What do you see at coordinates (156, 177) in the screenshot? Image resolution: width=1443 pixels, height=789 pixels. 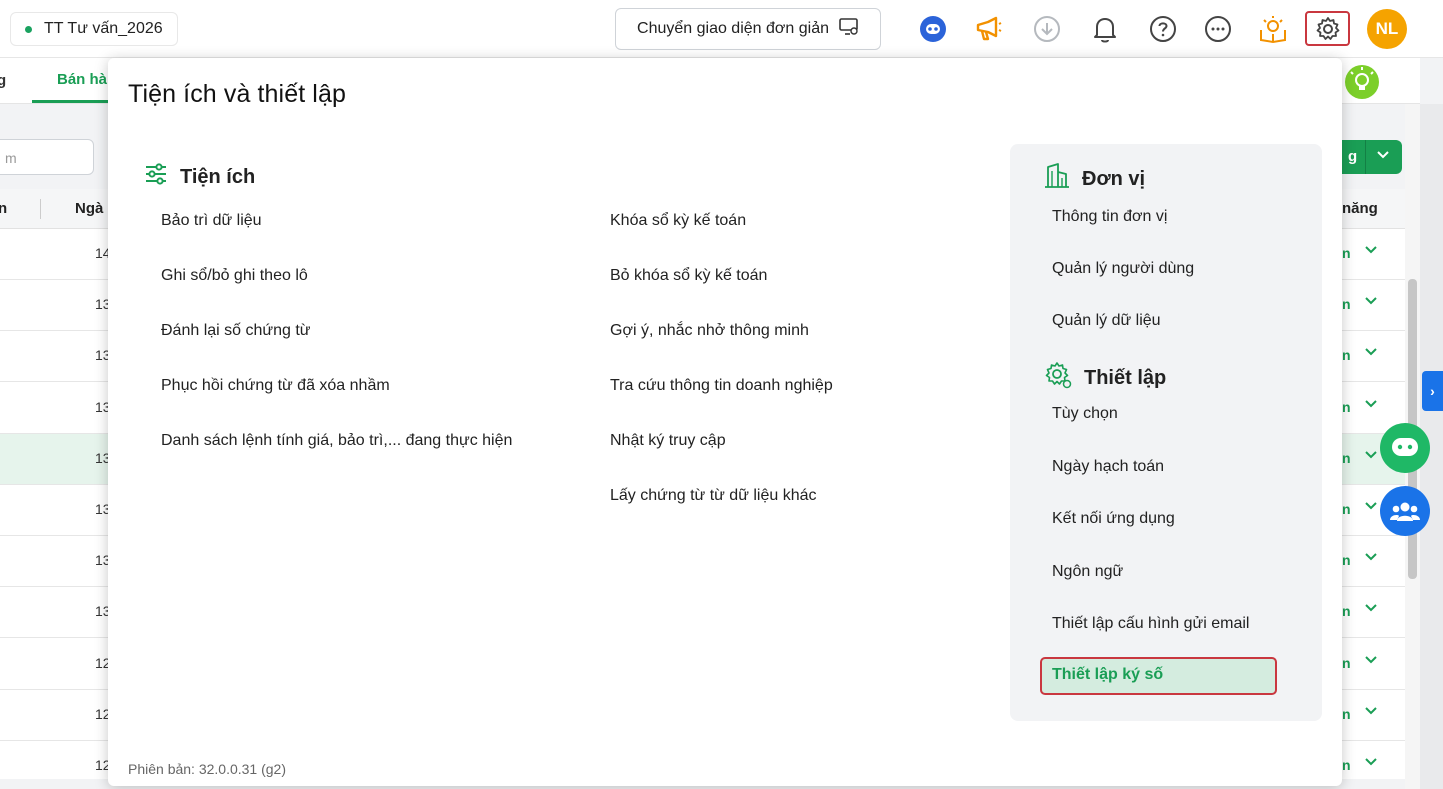 I see `sliders-icon` at bounding box center [156, 177].